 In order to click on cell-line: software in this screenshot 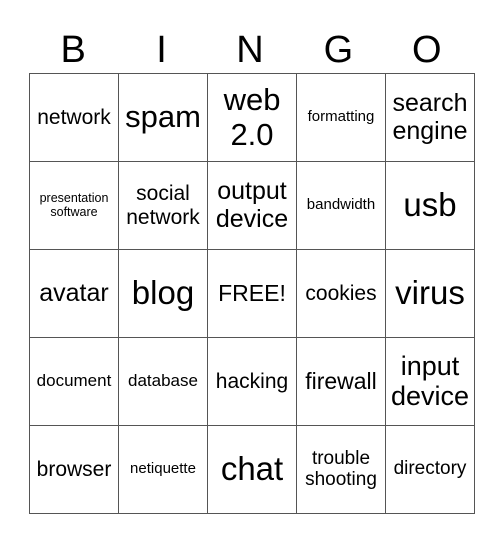, I will do `click(74, 211)`.